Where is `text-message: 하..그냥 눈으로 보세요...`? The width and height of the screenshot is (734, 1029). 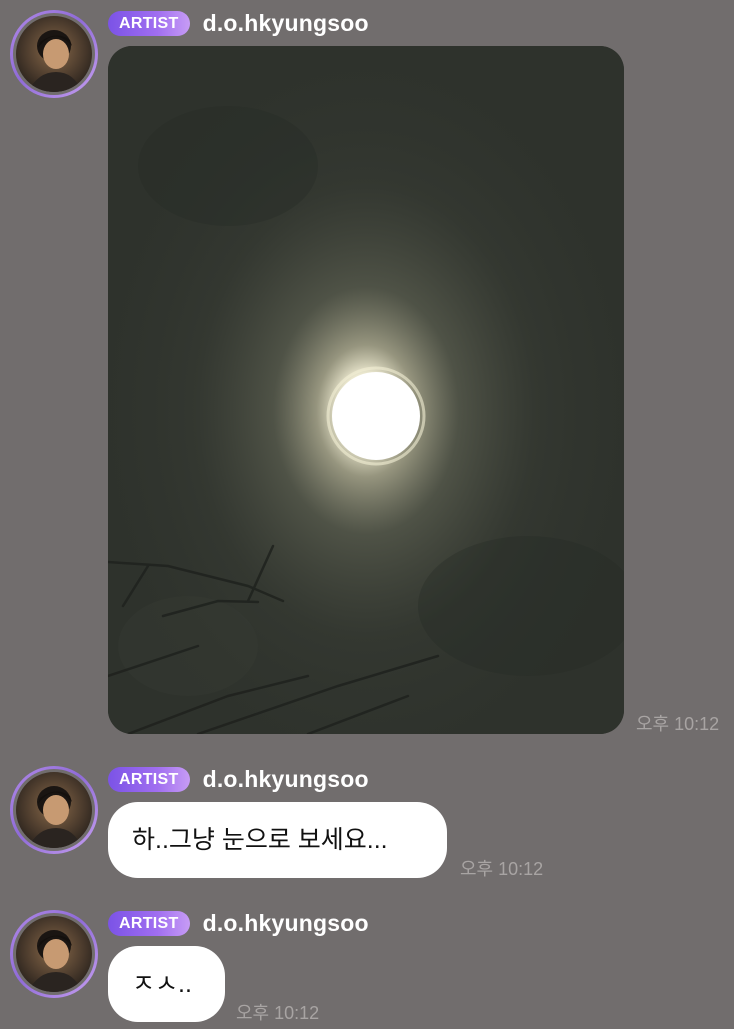 text-message: 하..그냥 눈으로 보세요... is located at coordinates (277, 840).